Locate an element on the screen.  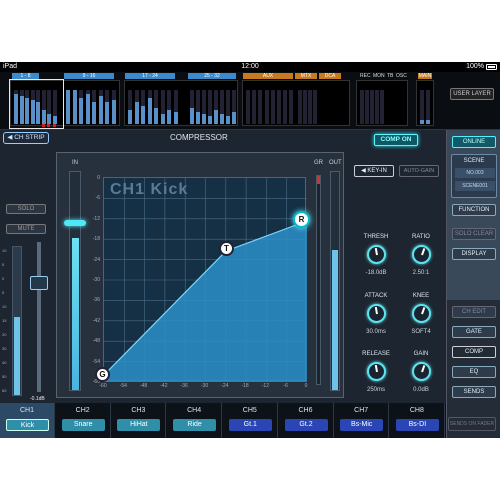
user-layer-button: USER LAYER is located at coordinates (472, 94).